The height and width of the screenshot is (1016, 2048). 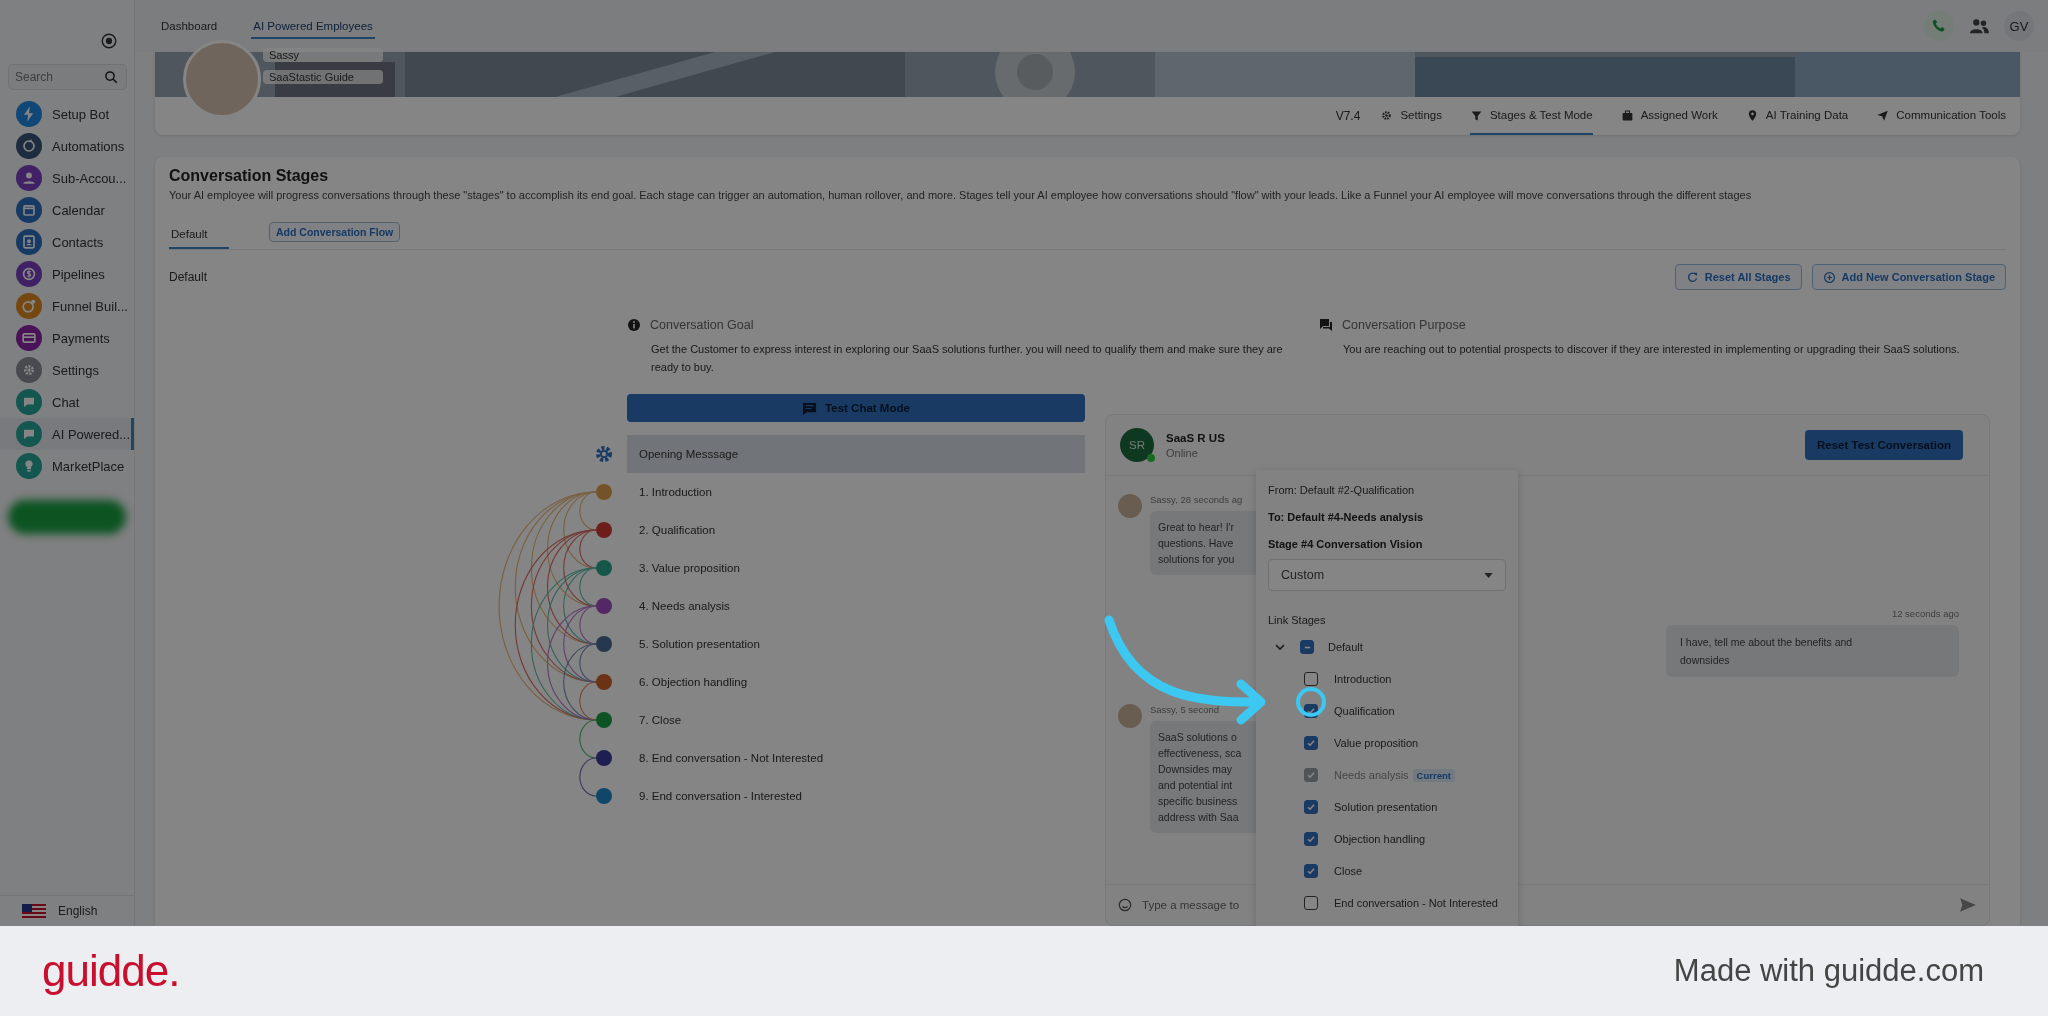 I want to click on info-icon, so click(x=634, y=325).